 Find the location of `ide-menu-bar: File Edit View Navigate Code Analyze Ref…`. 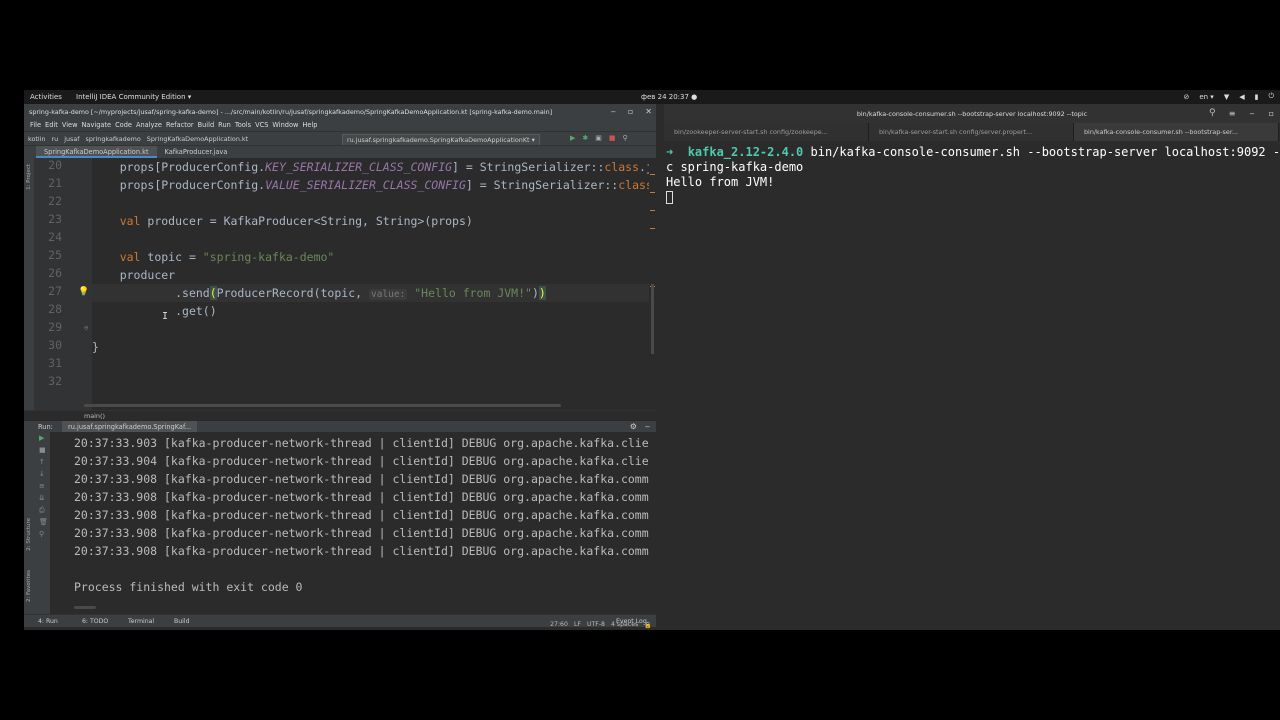

ide-menu-bar: File Edit View Navigate Code Analyze Ref… is located at coordinates (340, 125).